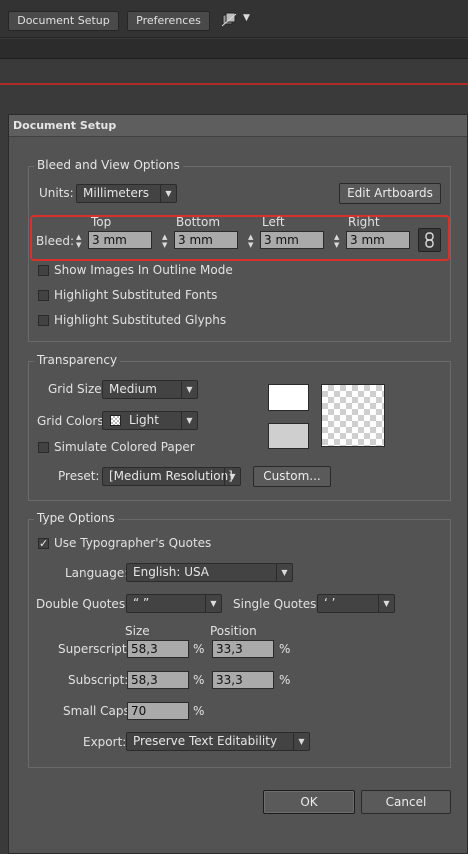 Image resolution: width=468 pixels, height=854 pixels. Describe the element at coordinates (205, 741) in the screenshot. I see `export-value: Preserve Text Editability` at that location.